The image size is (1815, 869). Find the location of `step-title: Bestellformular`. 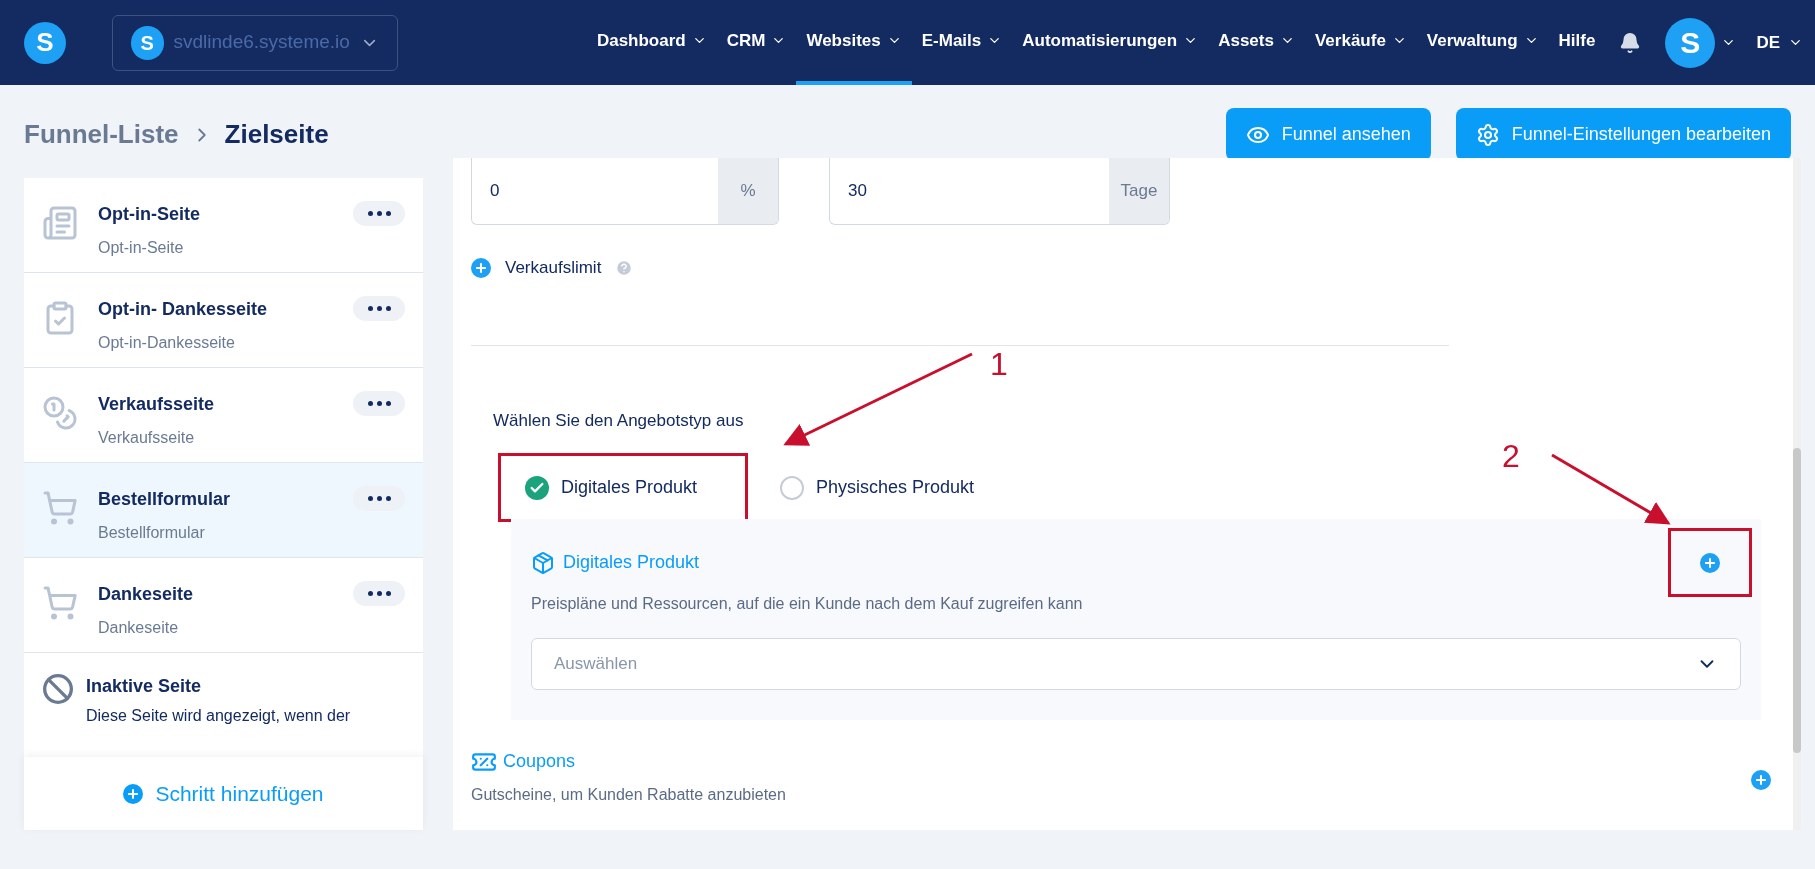

step-title: Bestellformular is located at coordinates (164, 499).